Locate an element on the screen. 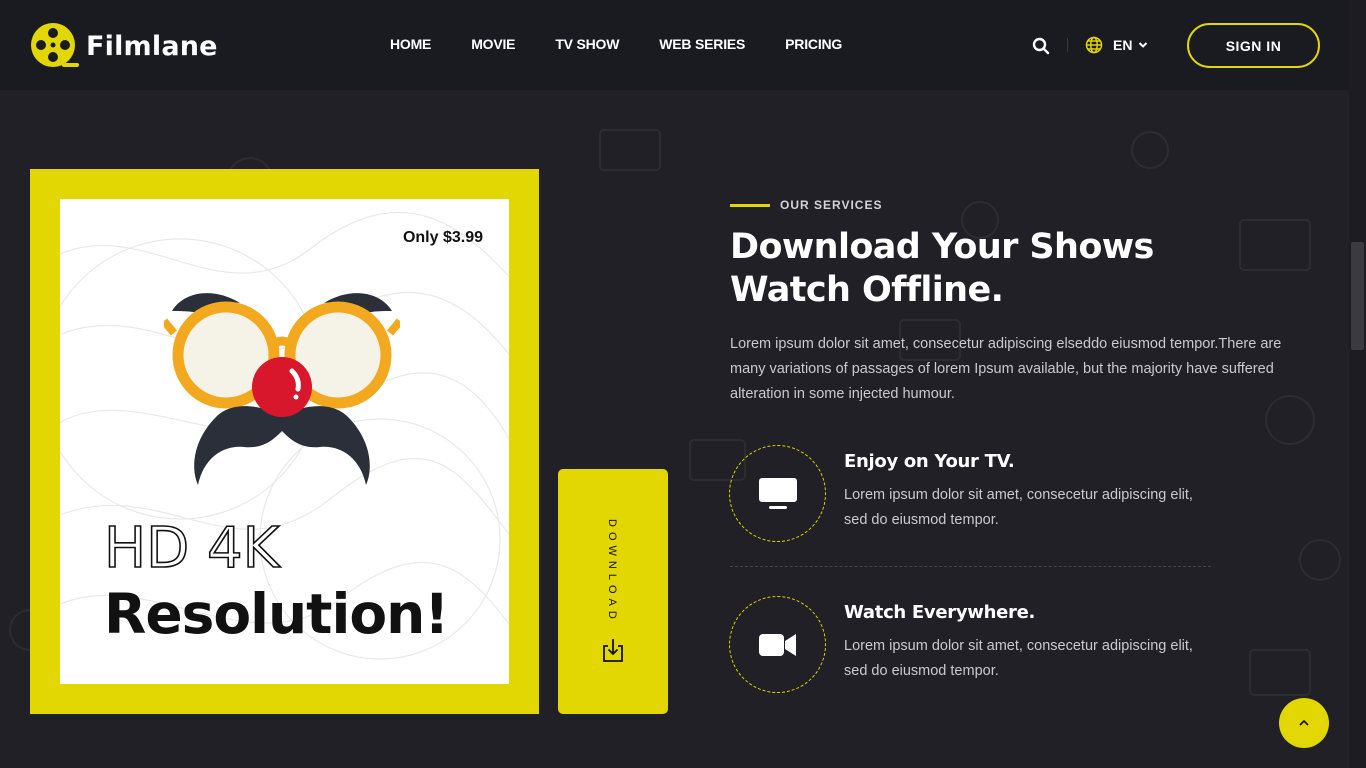 The image size is (1366, 768). glasses-mustache-illustration is located at coordinates (282, 389).